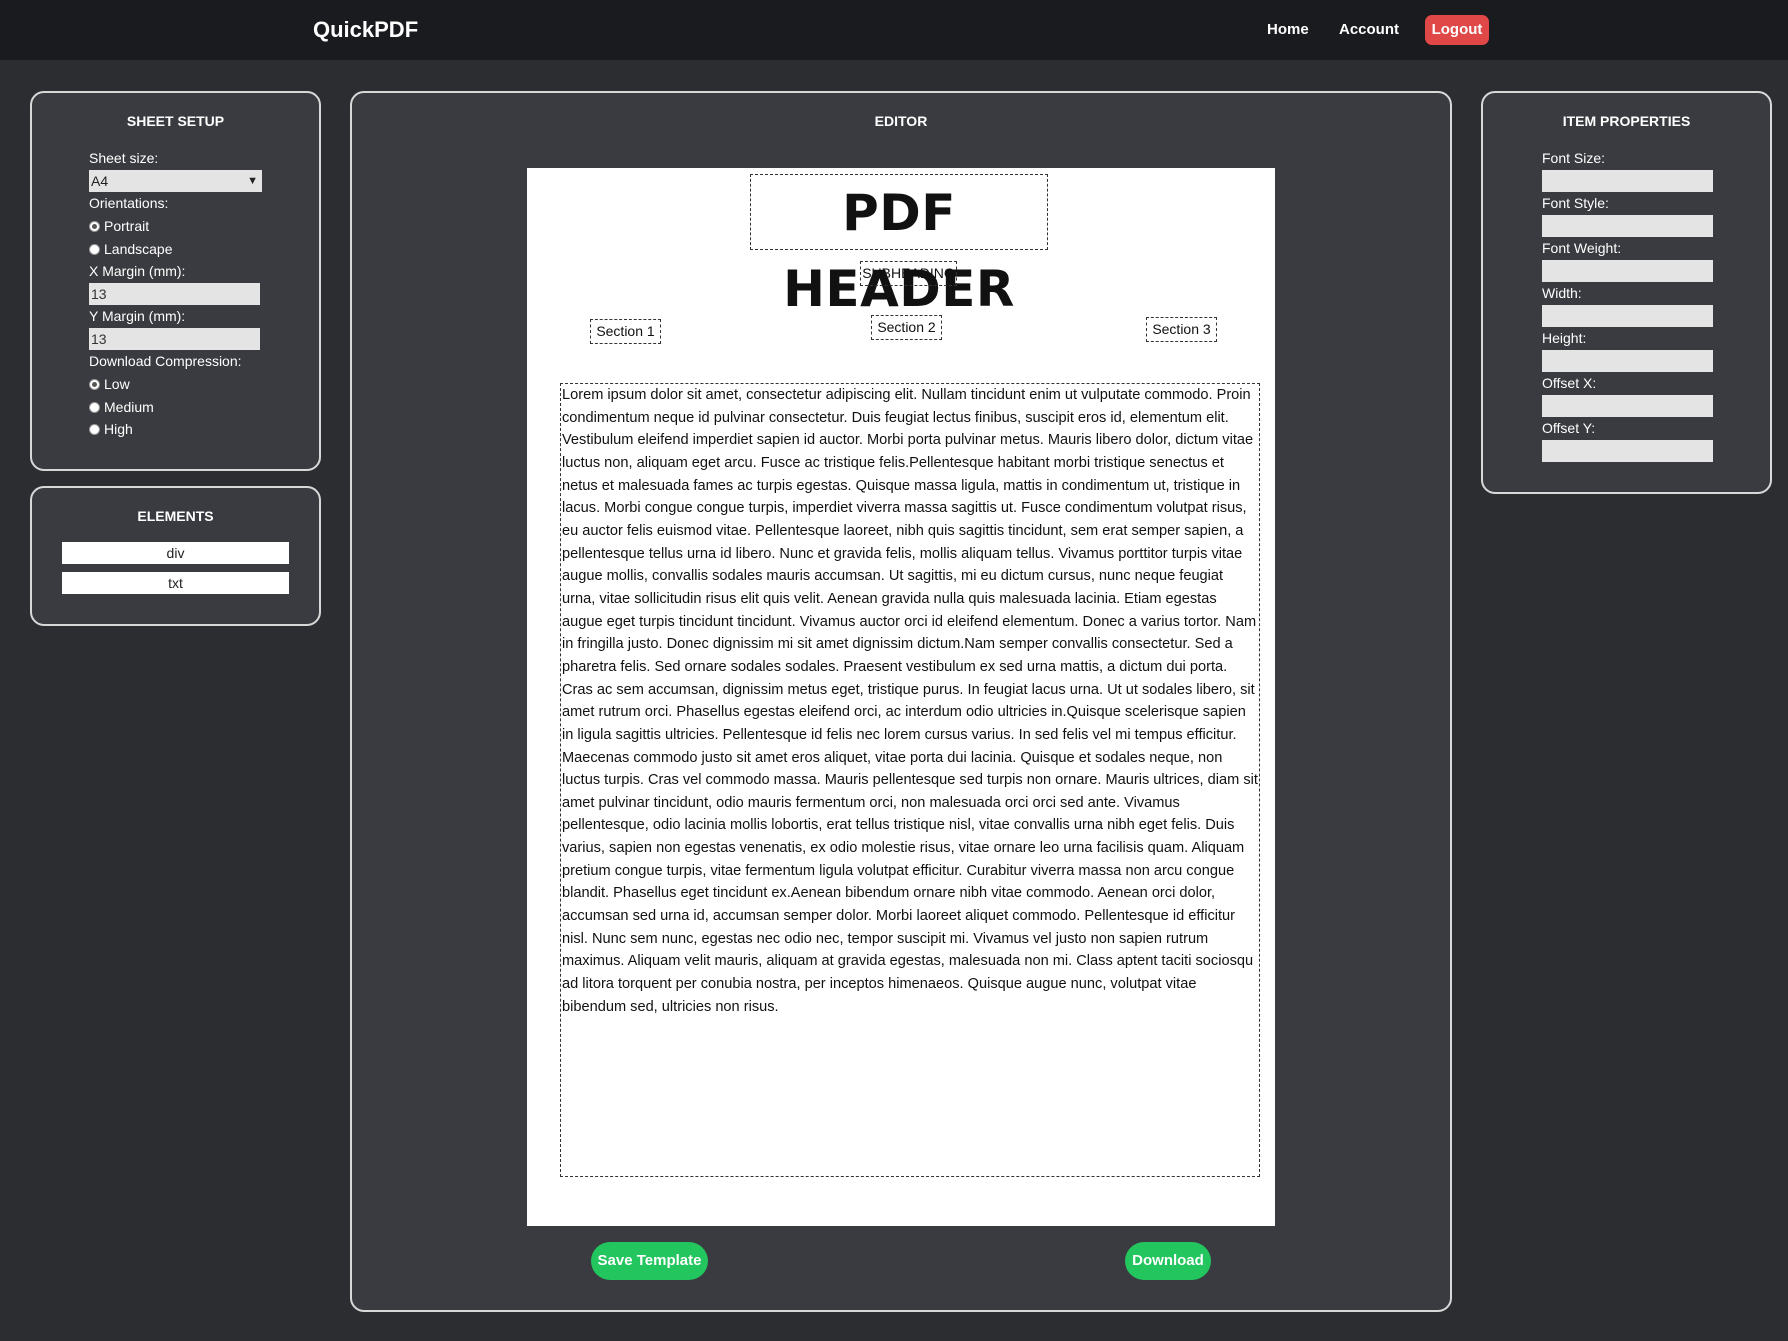 The height and width of the screenshot is (1341, 1788). Describe the element at coordinates (1562, 293) in the screenshot. I see `width-label: Width:` at that location.